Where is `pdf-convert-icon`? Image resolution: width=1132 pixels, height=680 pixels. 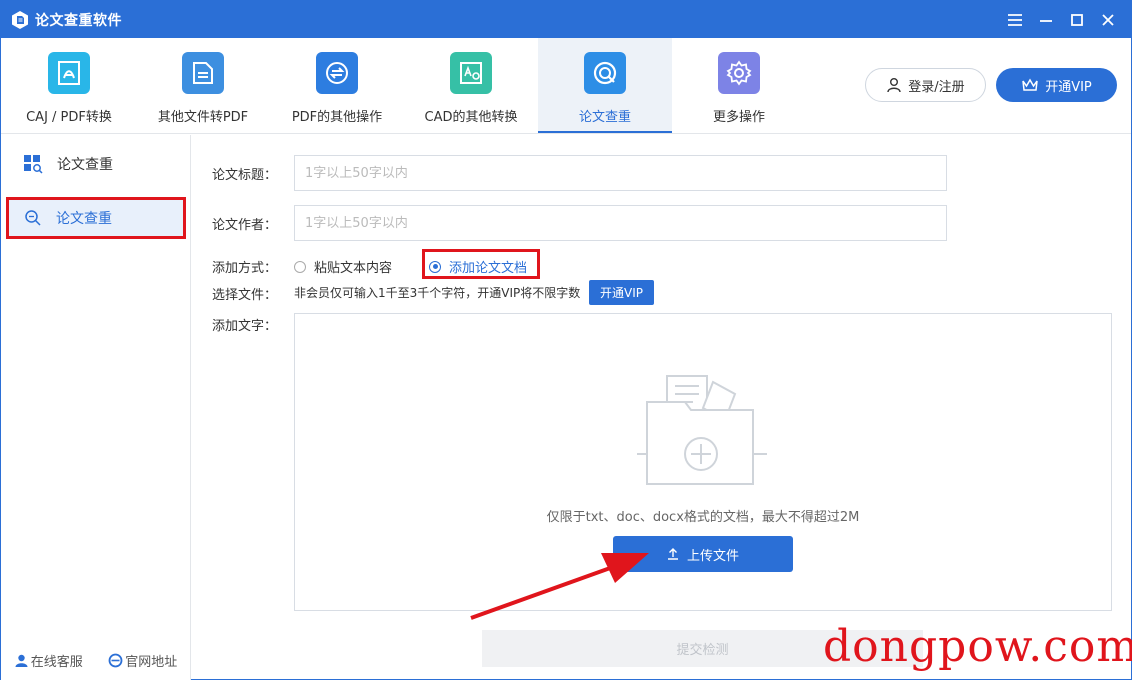
pdf-convert-icon is located at coordinates (69, 73).